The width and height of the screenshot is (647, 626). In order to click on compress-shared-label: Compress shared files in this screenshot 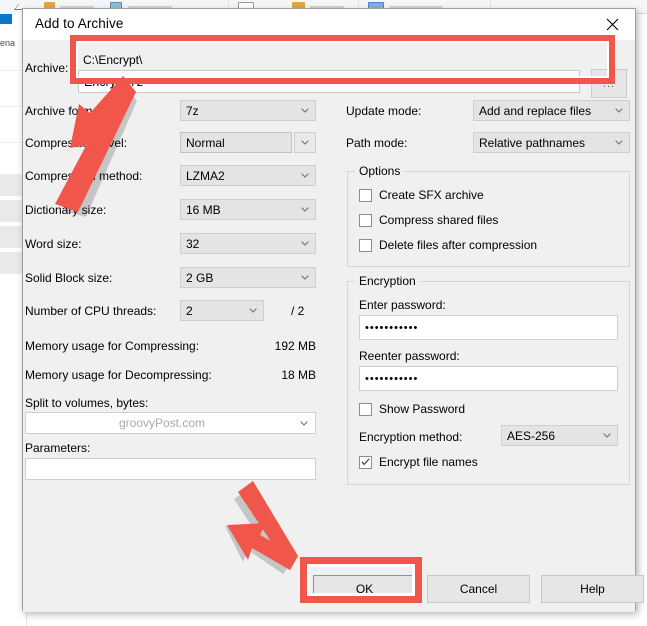, I will do `click(439, 220)`.